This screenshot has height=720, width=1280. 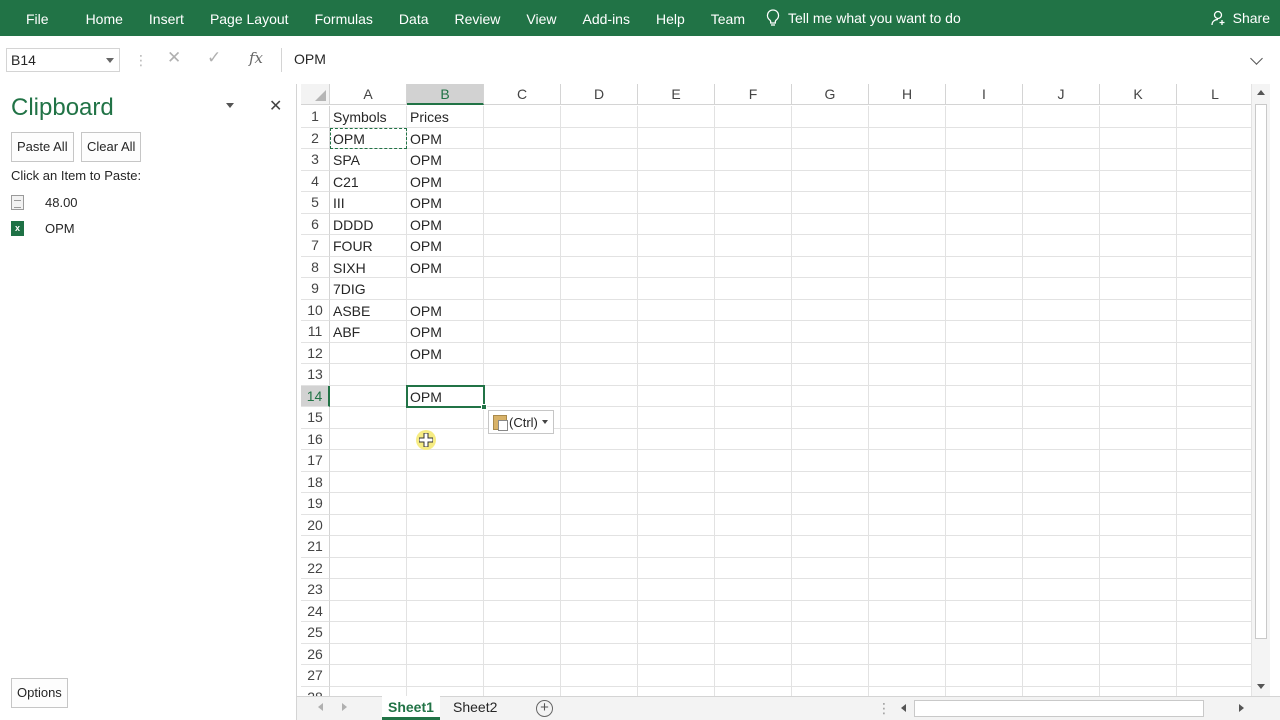 What do you see at coordinates (315, 353) in the screenshot?
I see `row-header-12: 12` at bounding box center [315, 353].